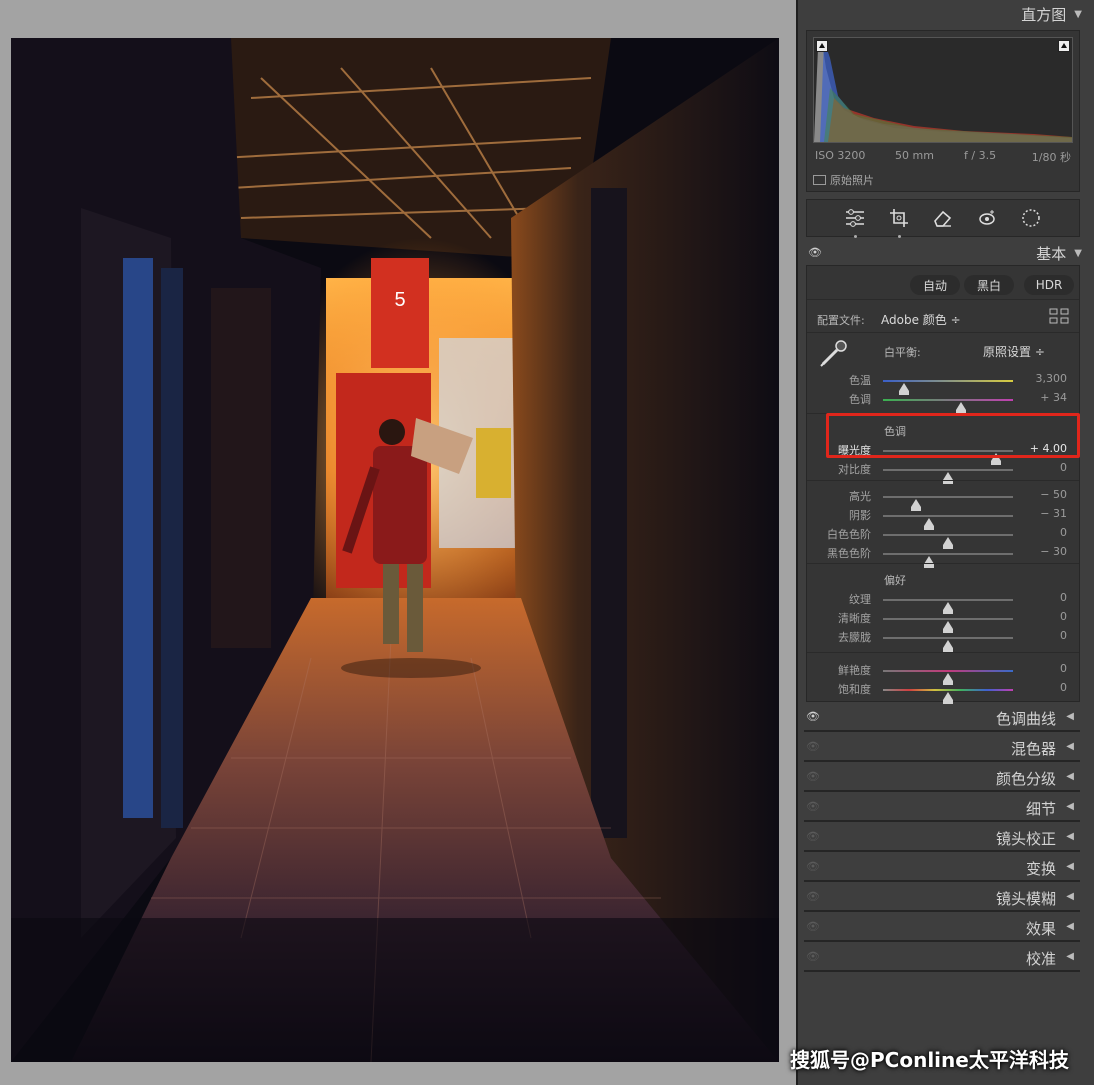  What do you see at coordinates (1053, 513) in the screenshot?
I see `slider-value: − 31` at bounding box center [1053, 513].